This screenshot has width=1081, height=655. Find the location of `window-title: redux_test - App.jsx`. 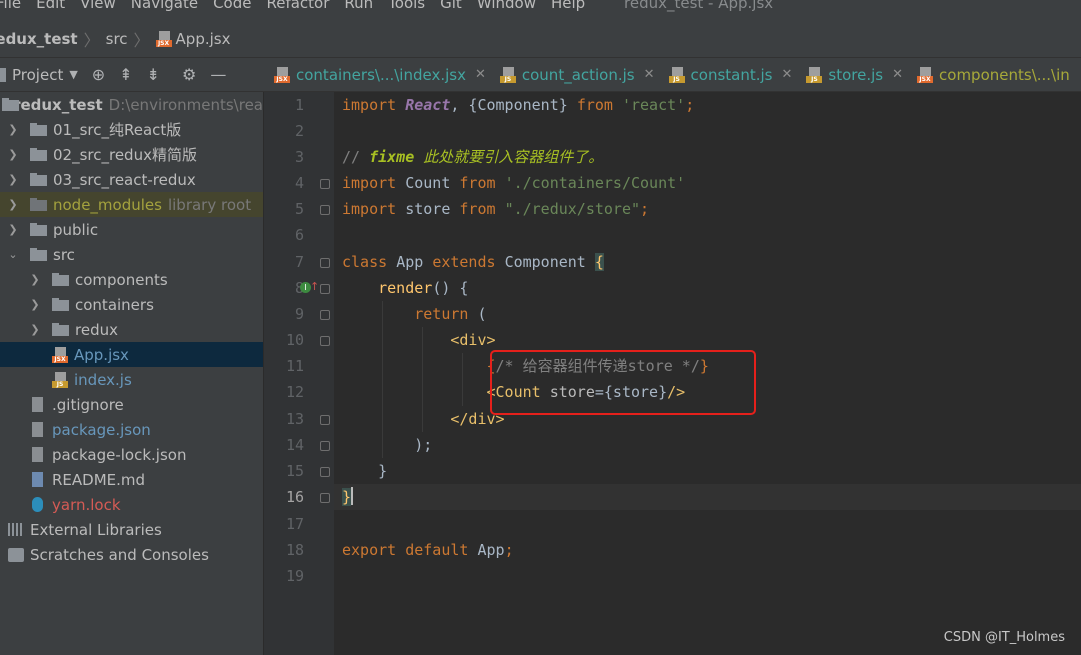

window-title: redux_test - App.jsx is located at coordinates (699, 6).